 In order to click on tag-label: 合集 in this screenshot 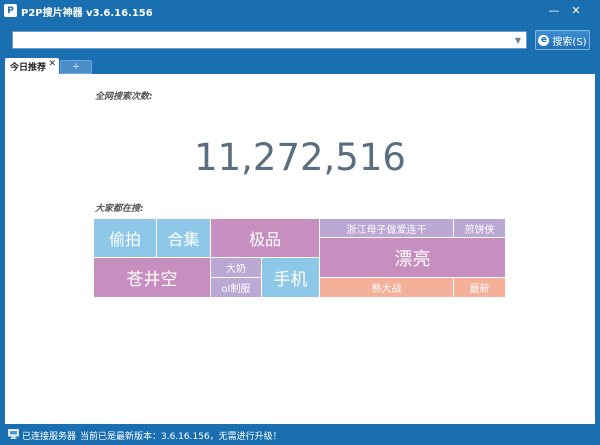, I will do `click(183, 239)`.